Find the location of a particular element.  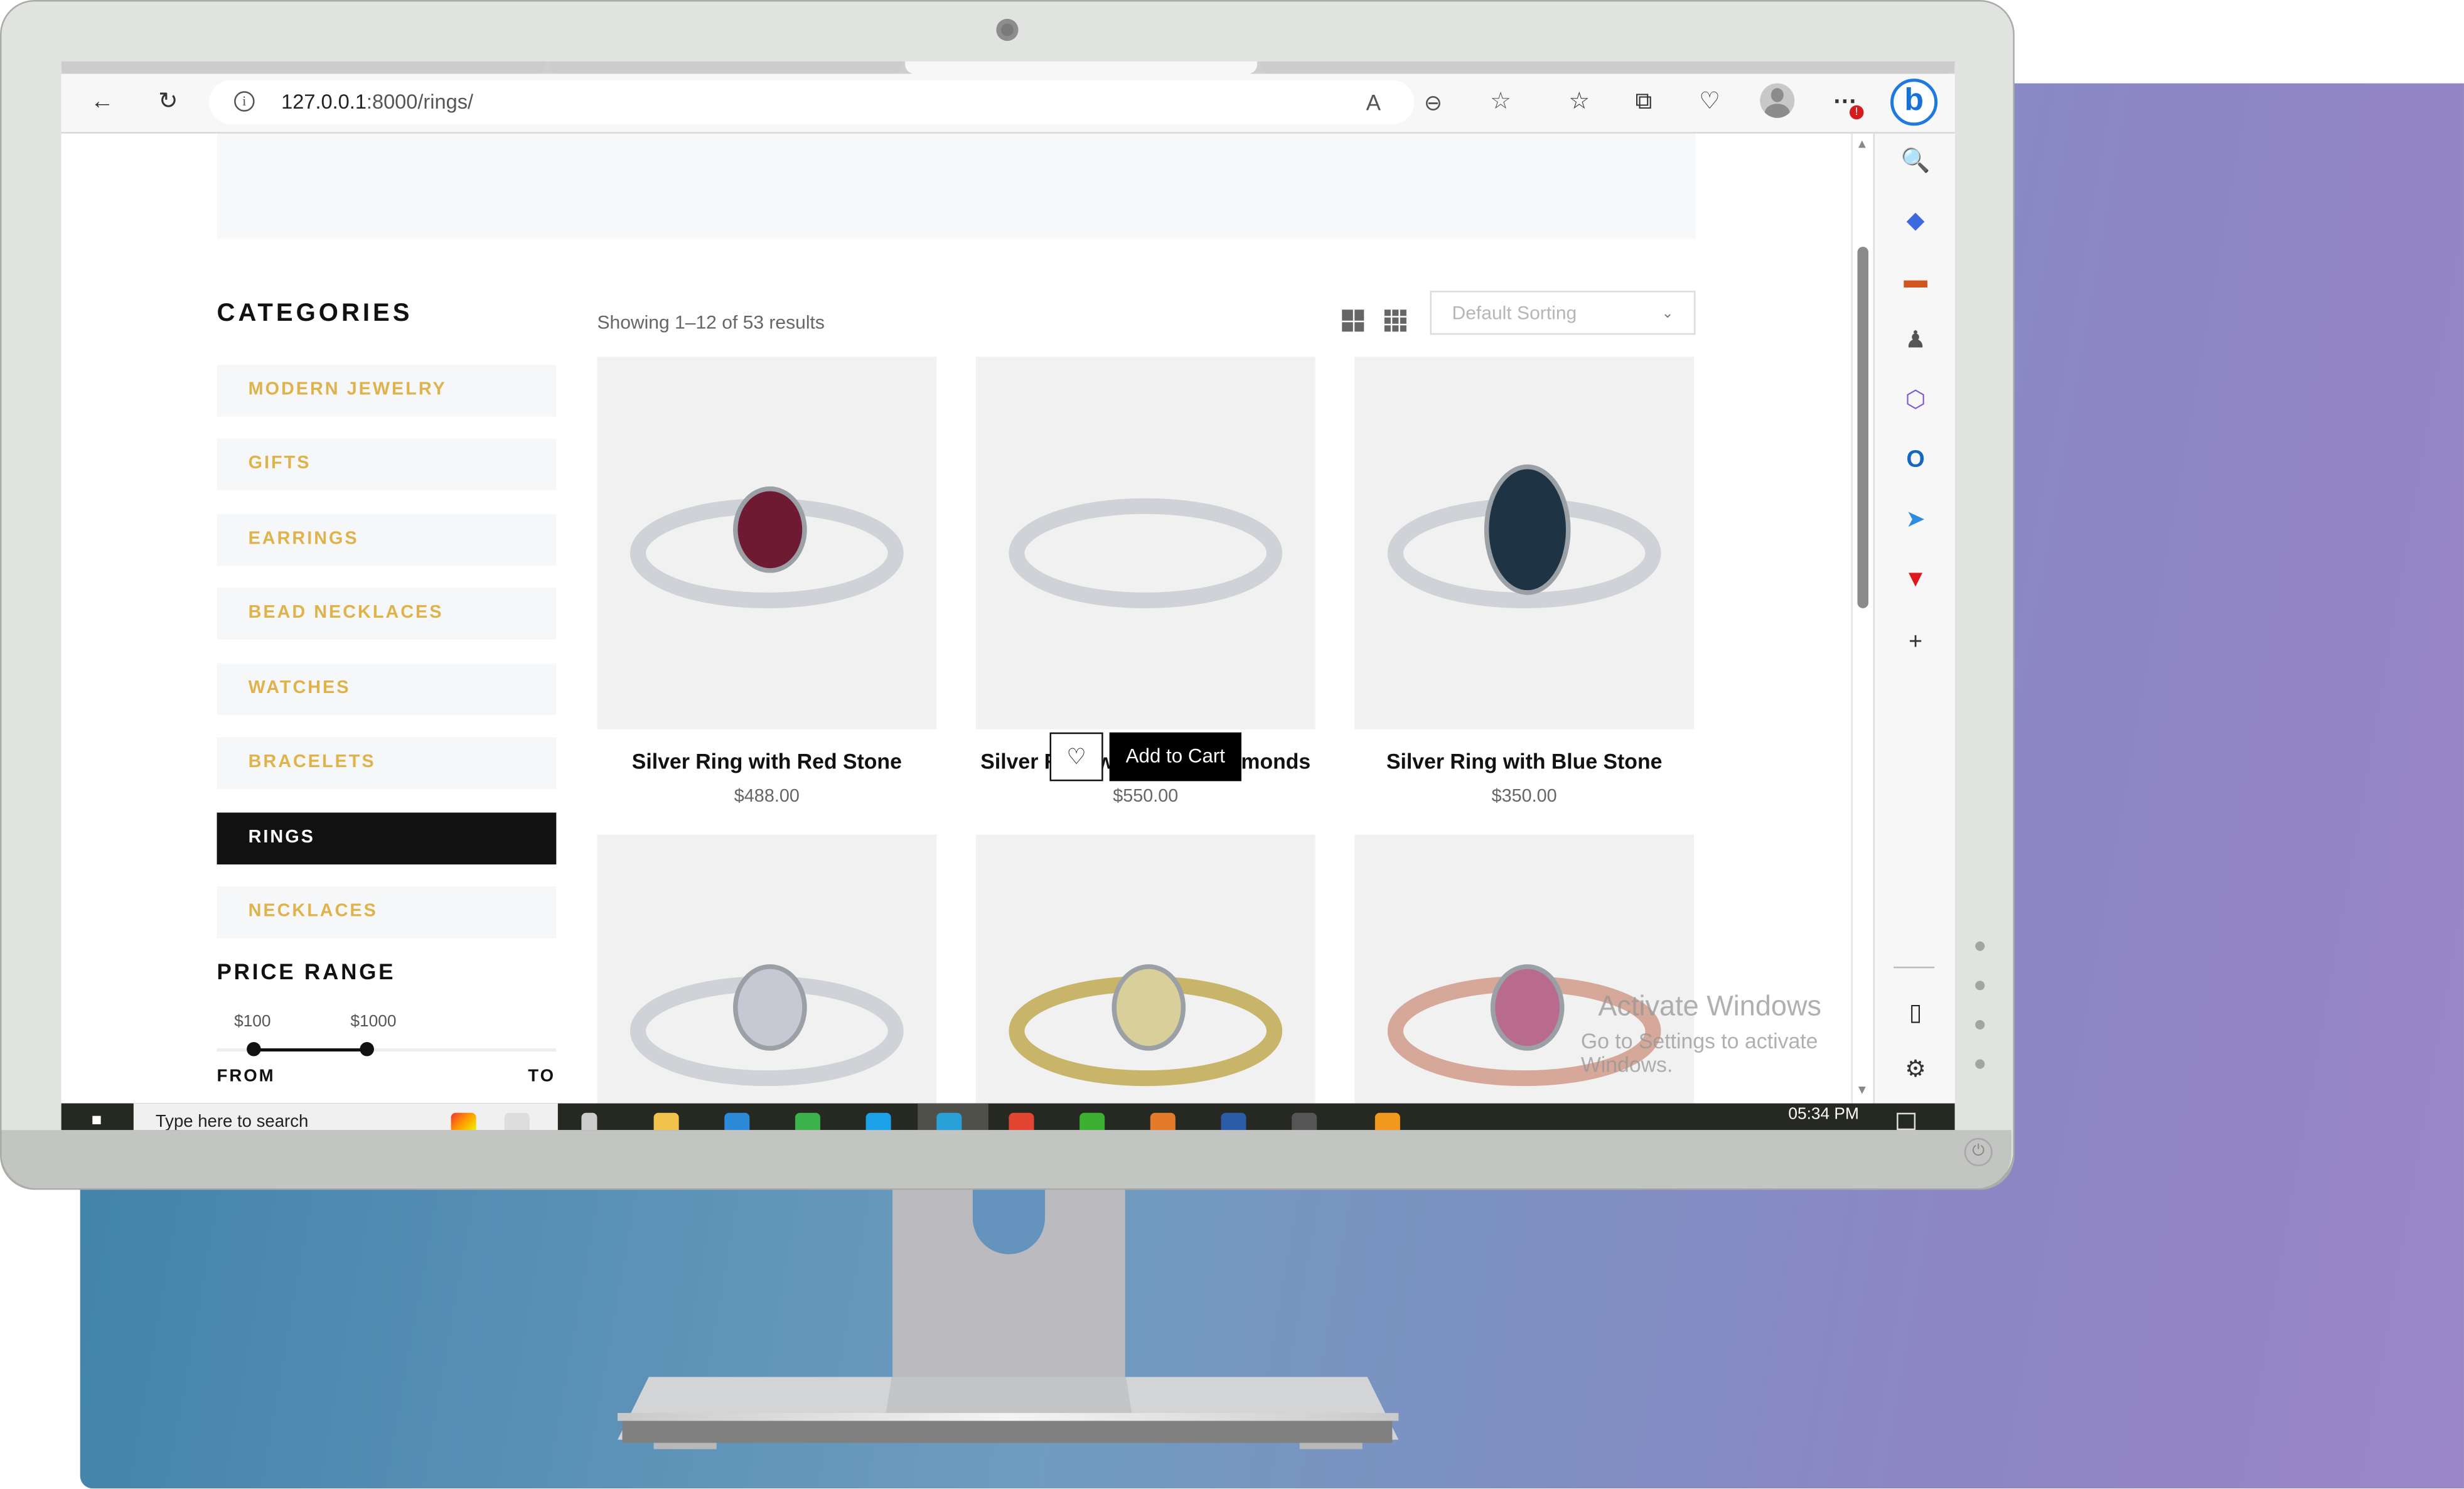

to-label: TO is located at coordinates (542, 1077).